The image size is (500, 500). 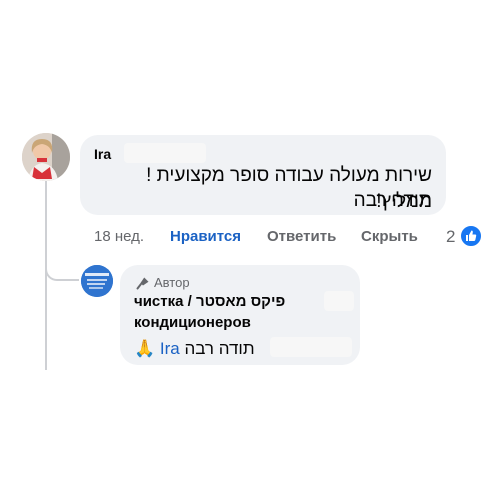 I want to click on comment-actions: 18 нед. Нравится Ответить Скрыть, so click(x=250, y=238).